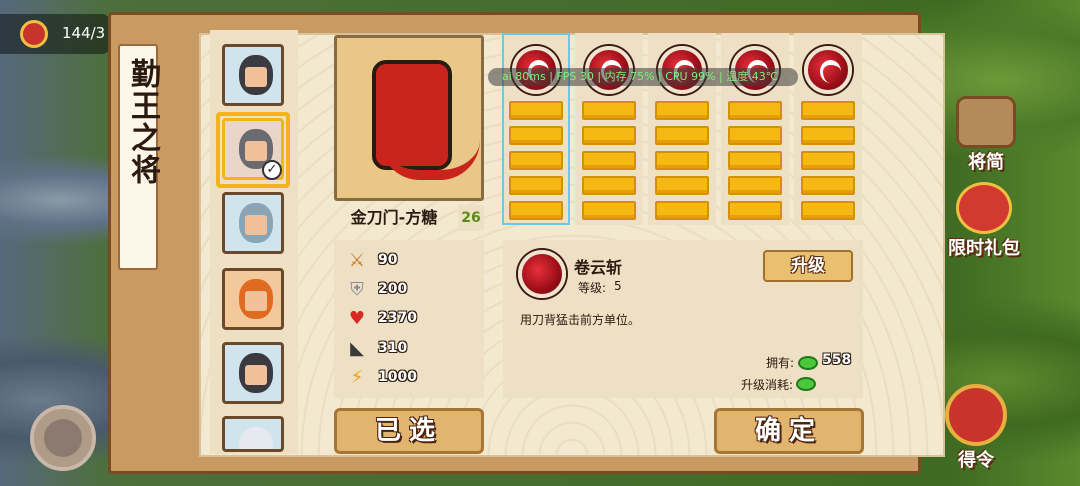  I want to click on skill-description: 用刀背猛击前方单位。, so click(580, 320).